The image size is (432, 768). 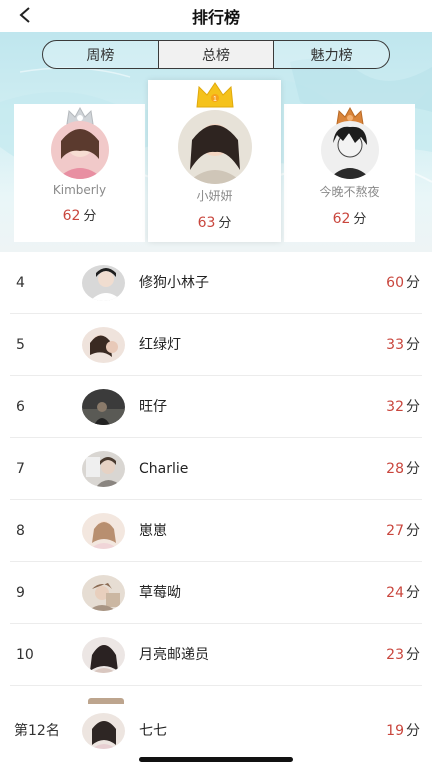 I want to click on user-name: Charlie, so click(x=164, y=469).